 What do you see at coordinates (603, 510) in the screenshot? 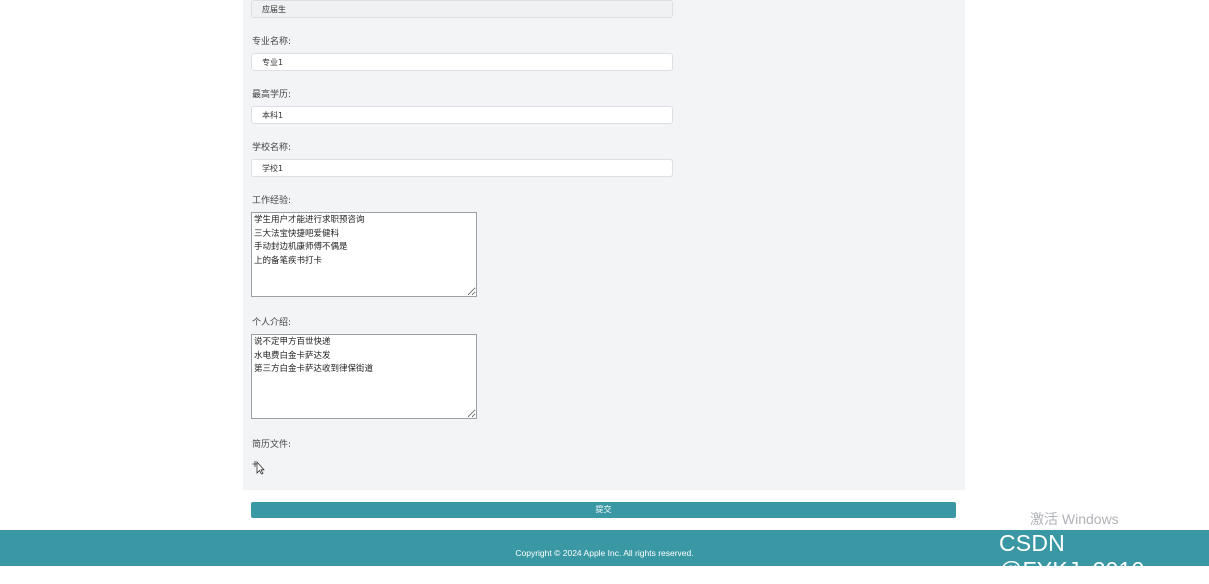
I see `submit-button: 提交` at bounding box center [603, 510].